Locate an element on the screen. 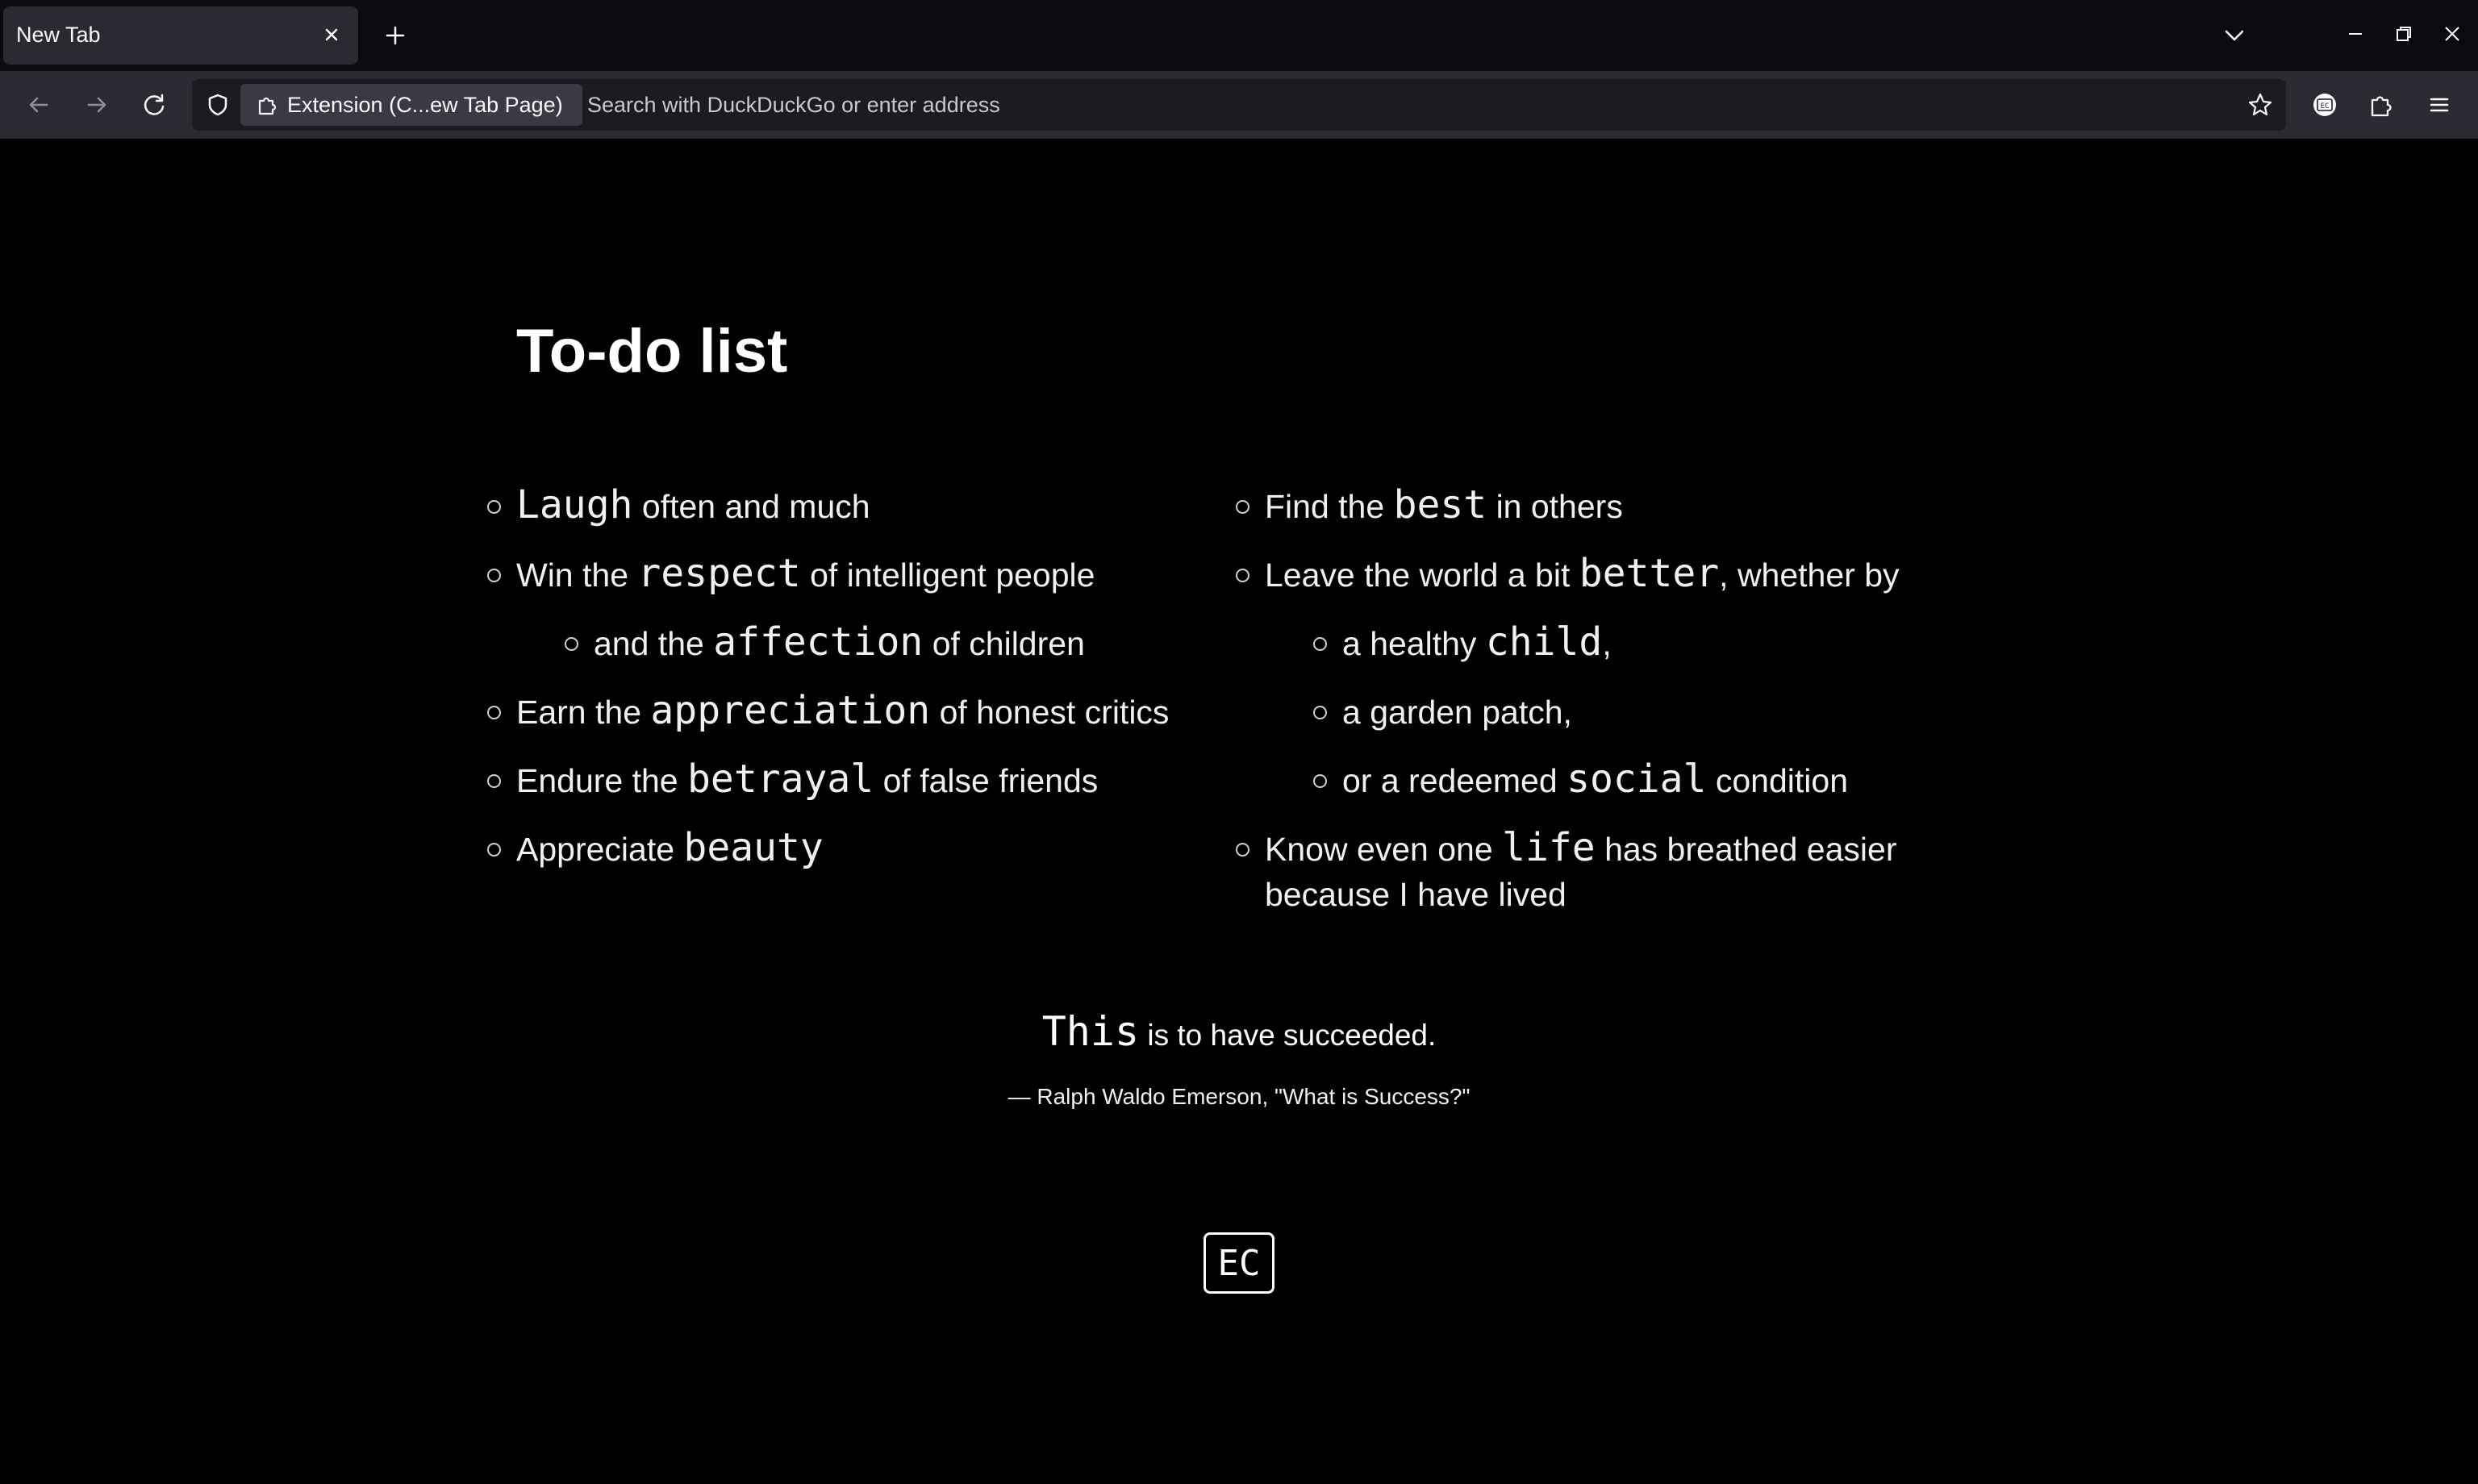 This screenshot has height=1484, width=2478. star-icon is located at coordinates (2260, 105).